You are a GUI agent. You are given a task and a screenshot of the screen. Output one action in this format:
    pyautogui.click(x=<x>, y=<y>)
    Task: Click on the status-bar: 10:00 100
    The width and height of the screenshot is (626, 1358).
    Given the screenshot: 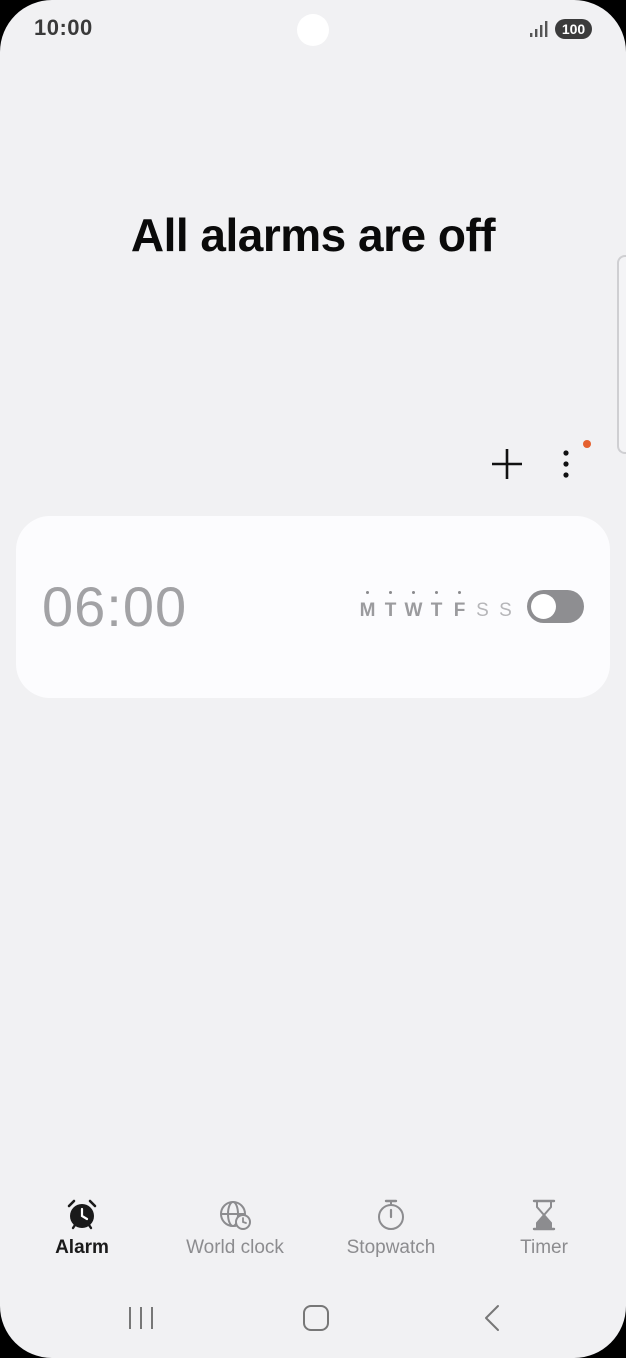 What is the action you would take?
    pyautogui.click(x=313, y=29)
    